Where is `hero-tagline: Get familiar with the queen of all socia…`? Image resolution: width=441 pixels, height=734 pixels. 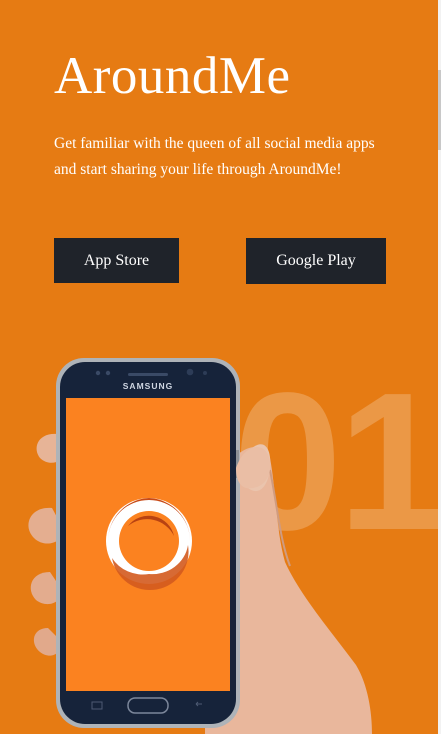
hero-tagline: Get familiar with the queen of all socia… is located at coordinates (214, 156).